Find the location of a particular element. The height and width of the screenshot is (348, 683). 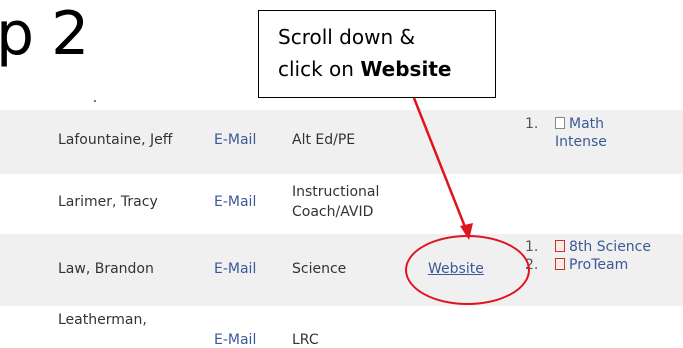

department: LRC is located at coordinates (305, 340).